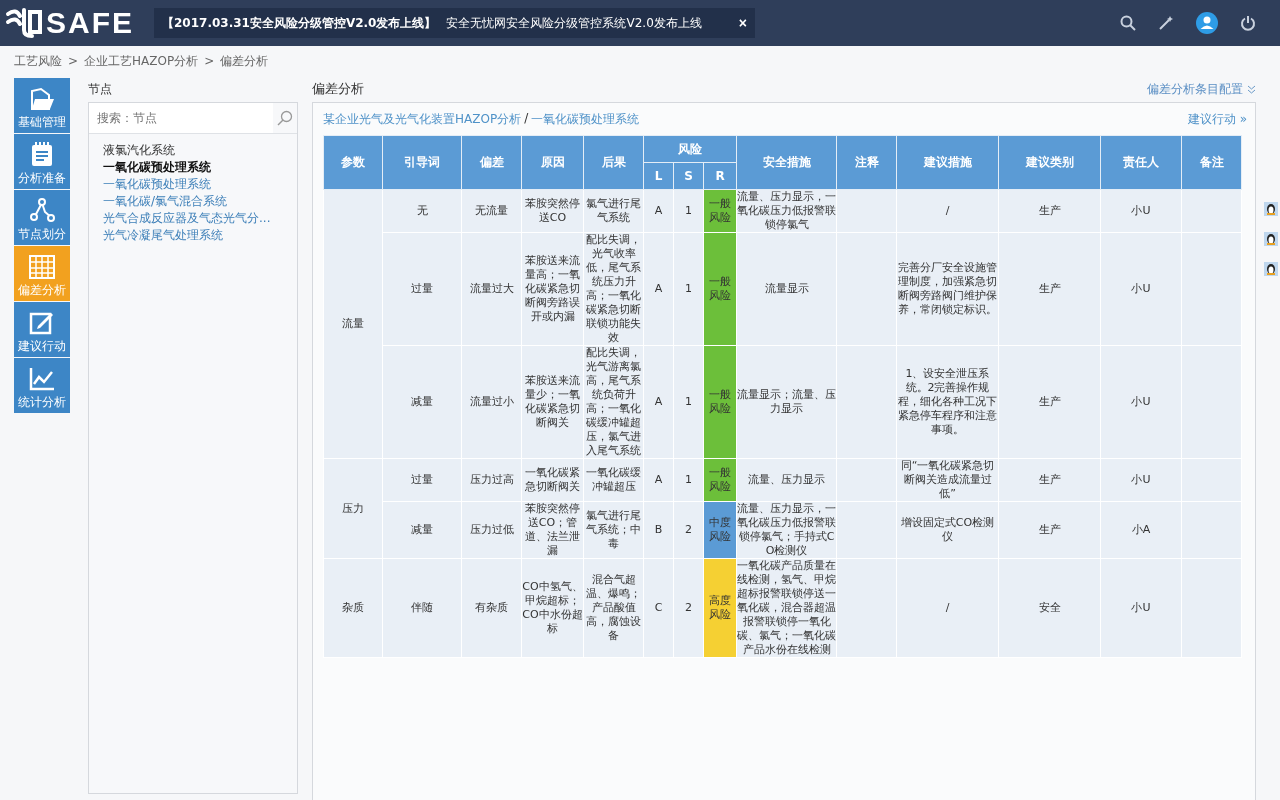 This screenshot has width=1280, height=800. What do you see at coordinates (24, 23) in the screenshot?
I see `logo-icon` at bounding box center [24, 23].